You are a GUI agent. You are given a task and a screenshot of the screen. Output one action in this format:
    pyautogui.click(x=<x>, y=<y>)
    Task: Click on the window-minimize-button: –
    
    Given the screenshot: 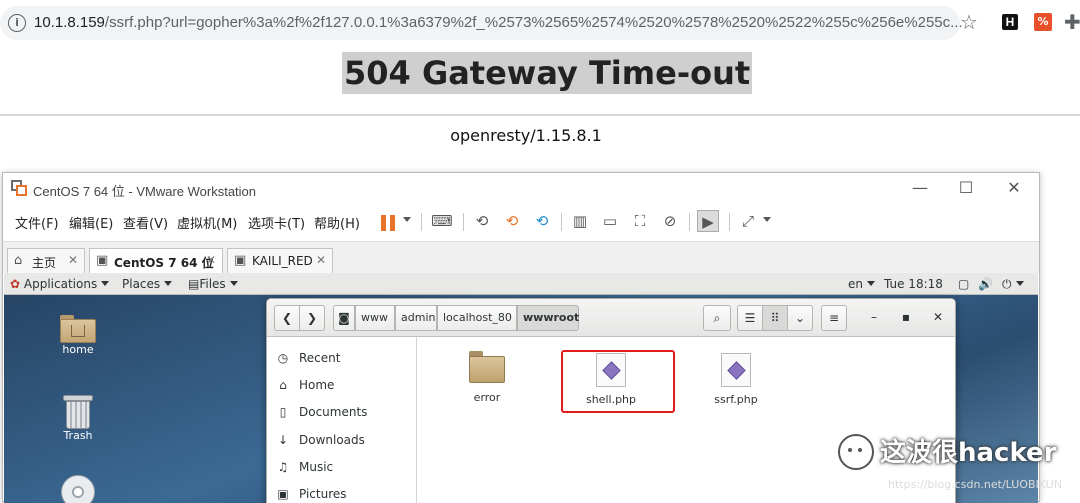 What is the action you would take?
    pyautogui.click(x=874, y=318)
    